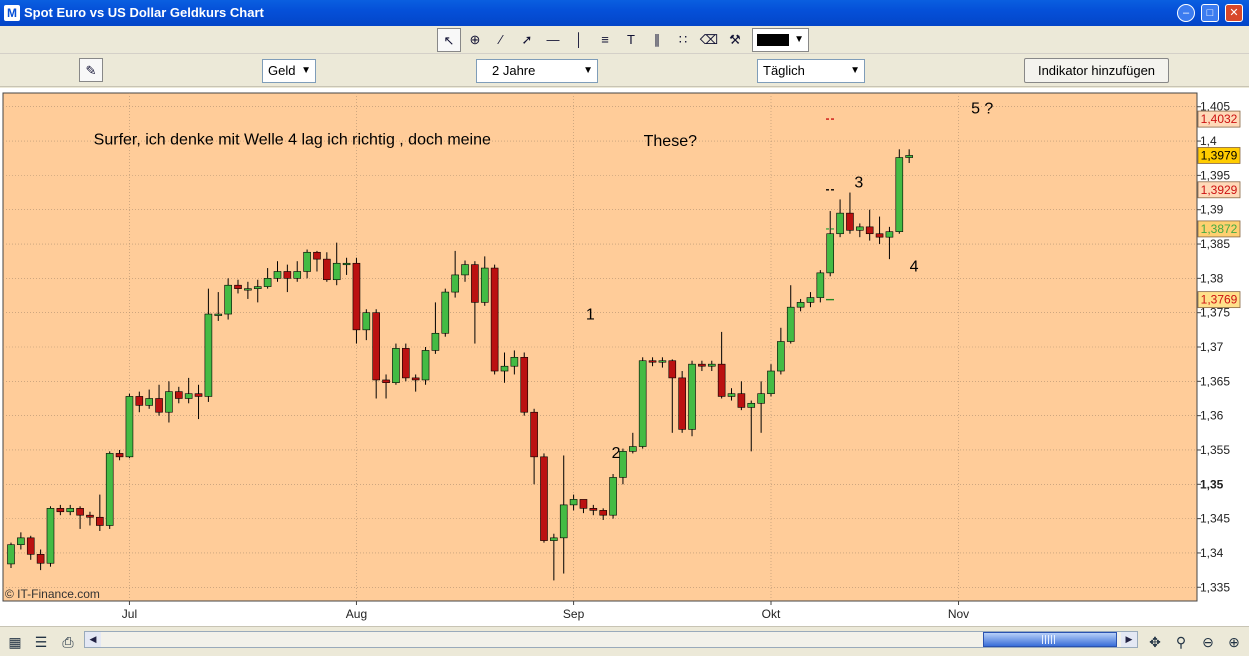 The width and height of the screenshot is (1249, 656). I want to click on scroll-left-icon: ◀, so click(93, 639).